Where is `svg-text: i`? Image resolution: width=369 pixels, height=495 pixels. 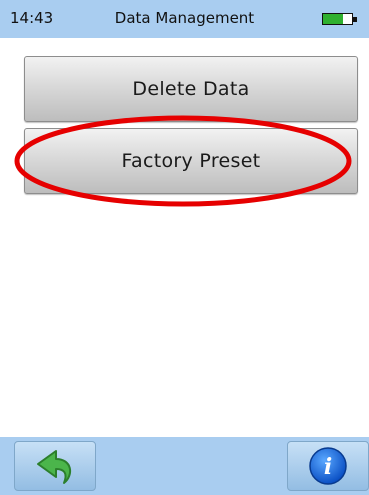
svg-text: i is located at coordinates (328, 467).